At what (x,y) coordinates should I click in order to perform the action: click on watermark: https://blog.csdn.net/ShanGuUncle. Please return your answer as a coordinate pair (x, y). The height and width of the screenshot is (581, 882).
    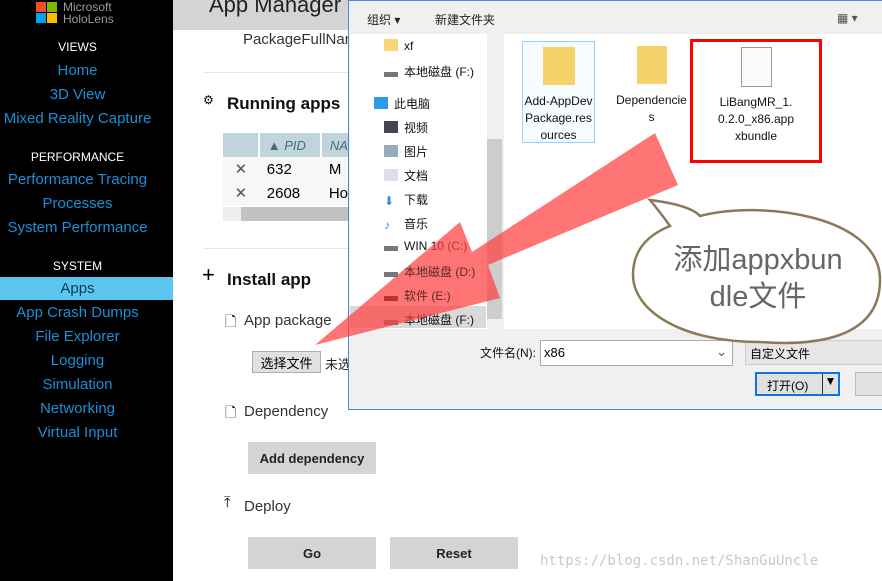
    Looking at the image, I should click on (679, 561).